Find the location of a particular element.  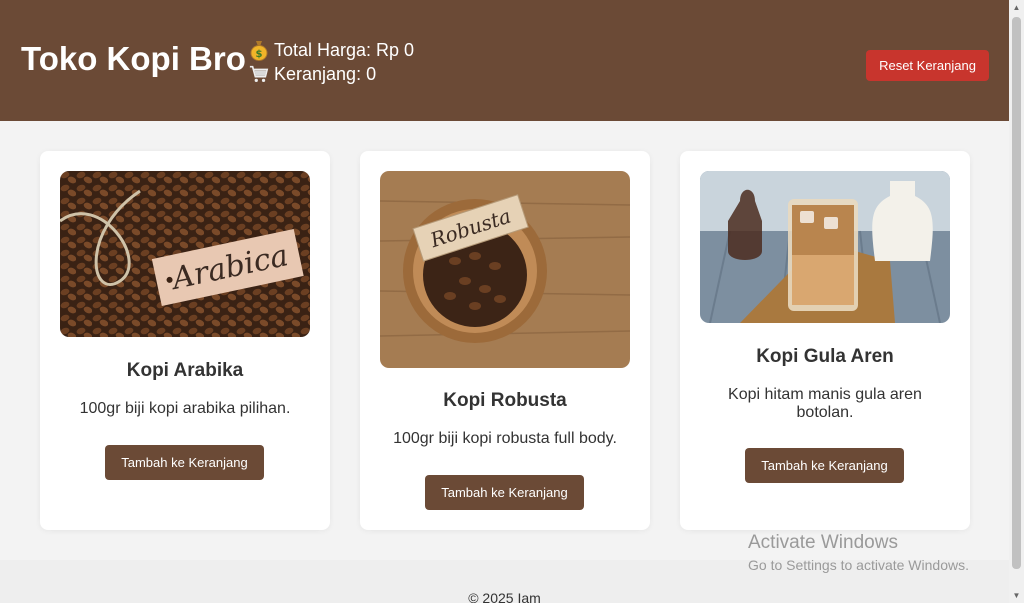

product-image-robusta: Robusta is located at coordinates (505, 269).